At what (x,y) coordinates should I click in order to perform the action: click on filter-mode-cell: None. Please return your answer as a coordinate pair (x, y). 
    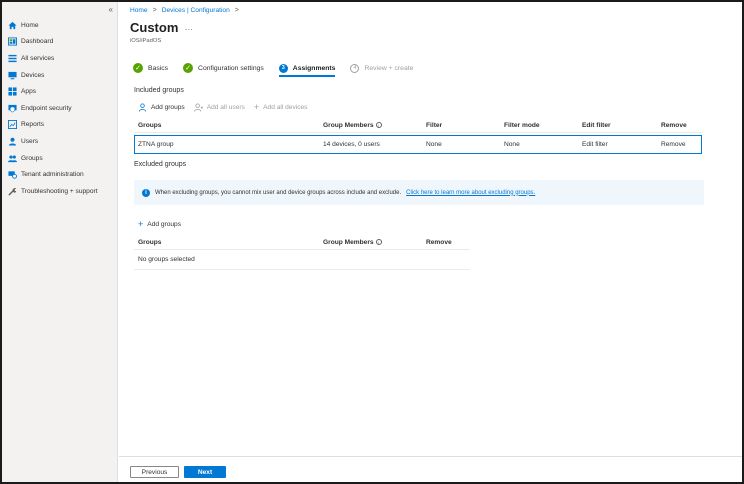
    Looking at the image, I should click on (512, 144).